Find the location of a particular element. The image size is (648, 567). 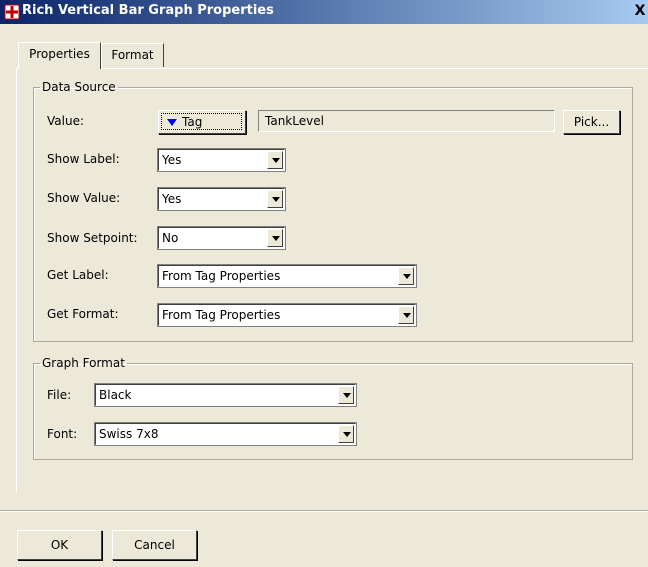

title-bar: Rich Vertical Bar Graph Properties X is located at coordinates (324, 12).